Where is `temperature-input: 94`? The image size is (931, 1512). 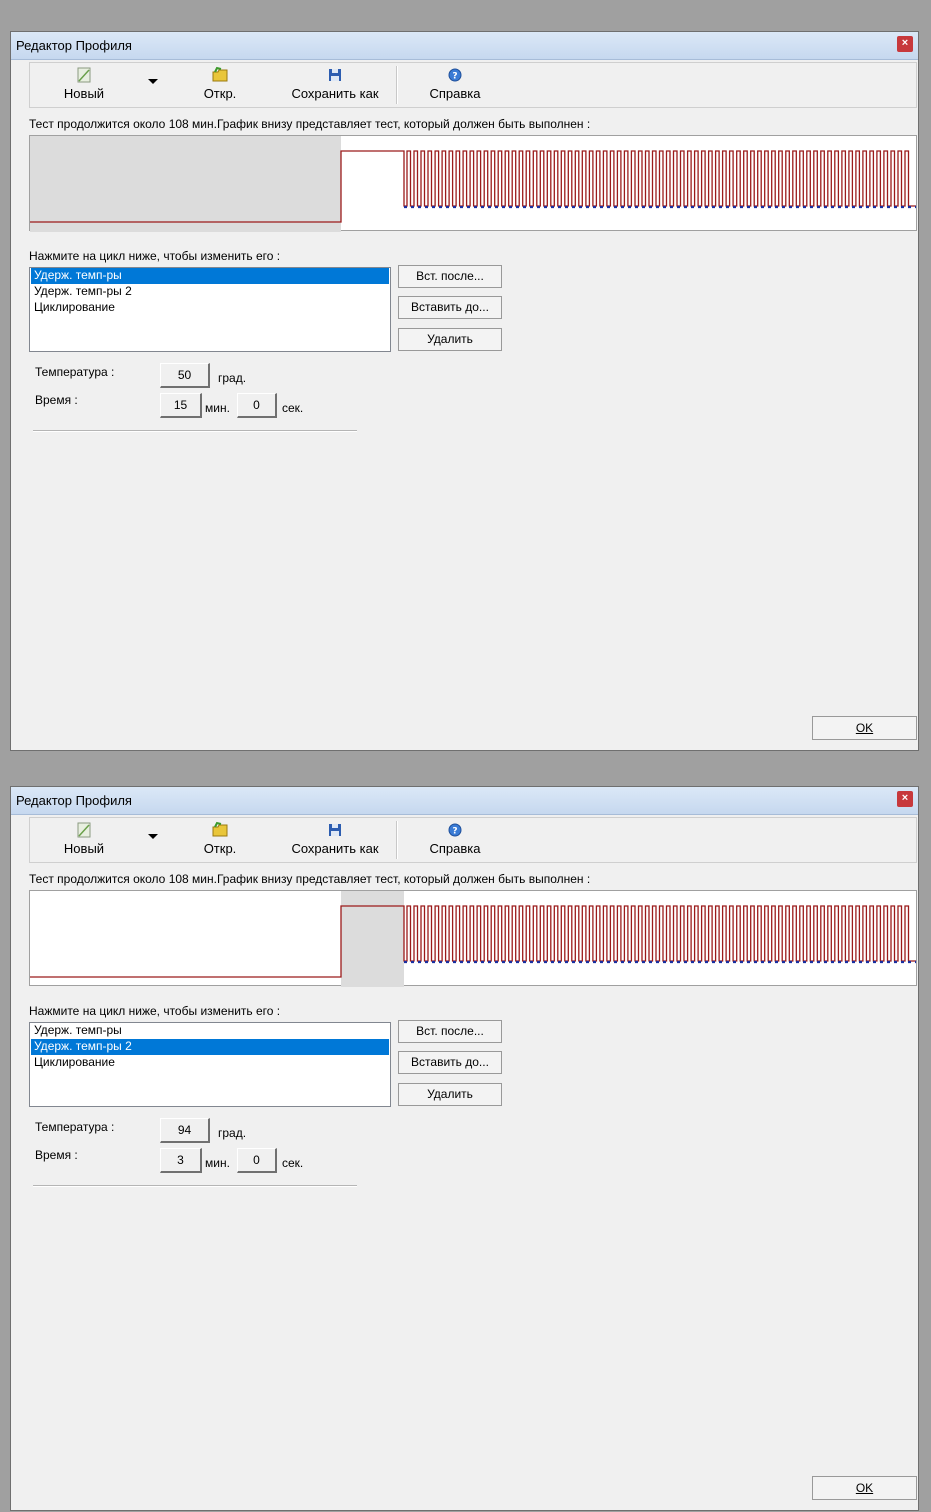 temperature-input: 94 is located at coordinates (185, 1130).